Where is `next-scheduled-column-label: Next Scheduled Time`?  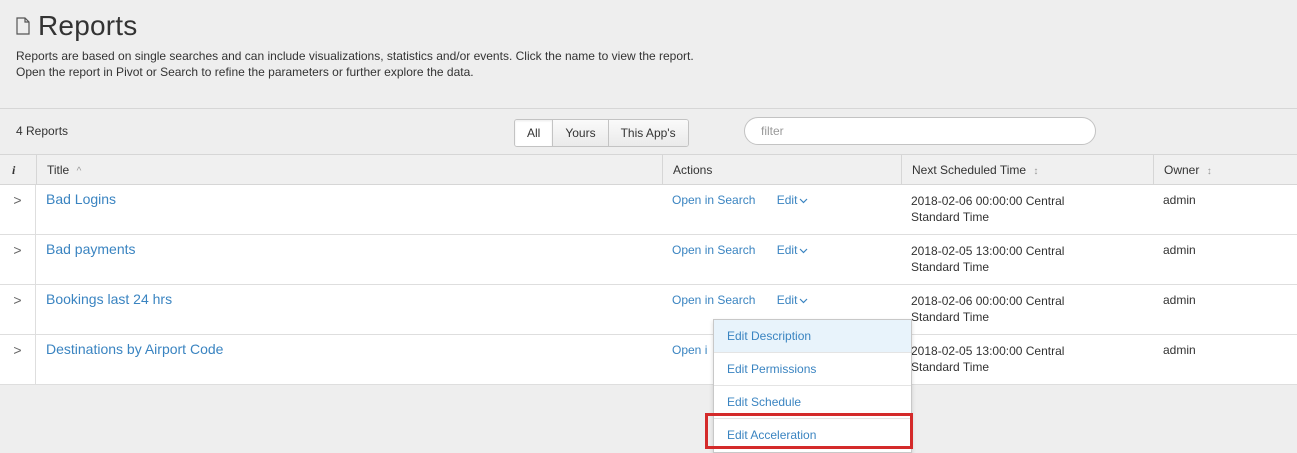
next-scheduled-column-label: Next Scheduled Time is located at coordinates (969, 170).